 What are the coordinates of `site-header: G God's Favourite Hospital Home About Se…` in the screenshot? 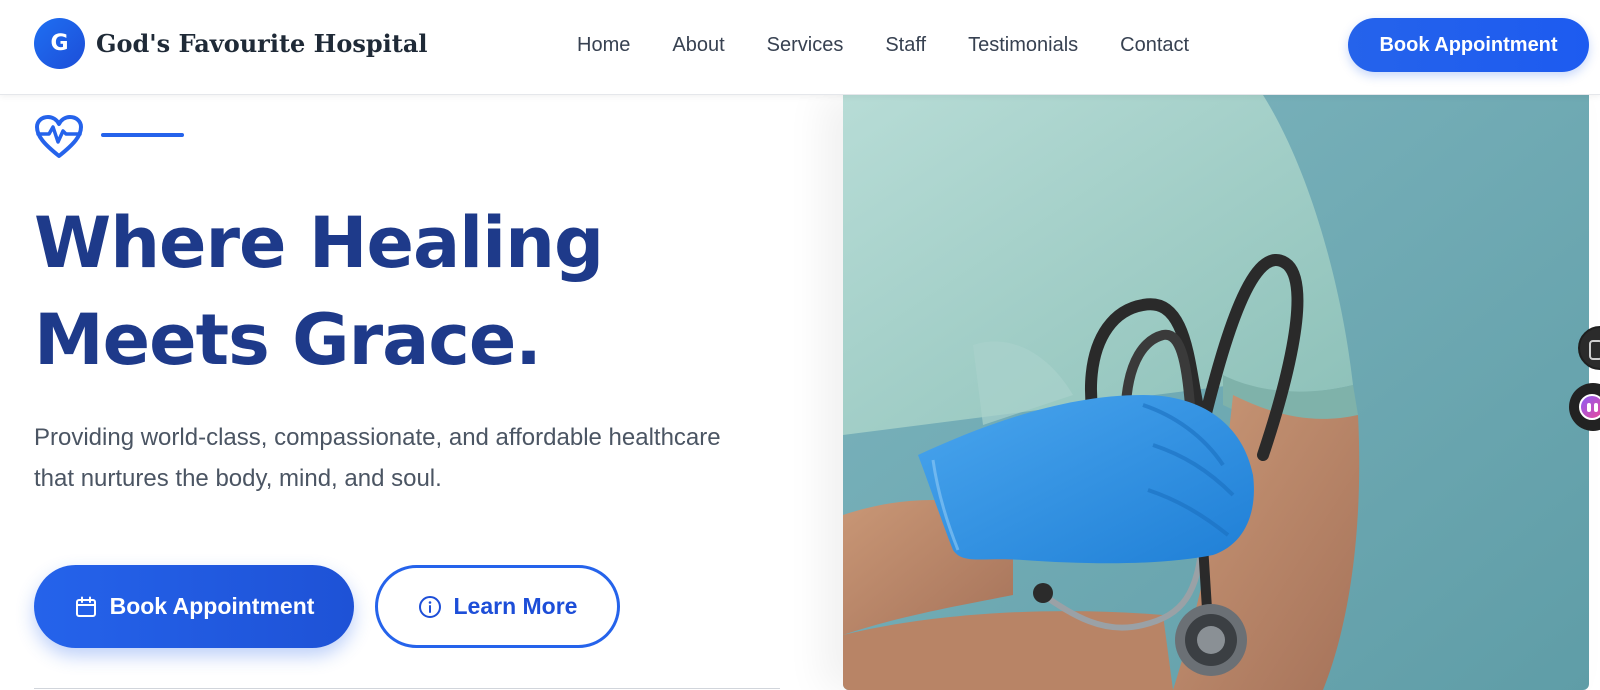 It's located at (800, 47).